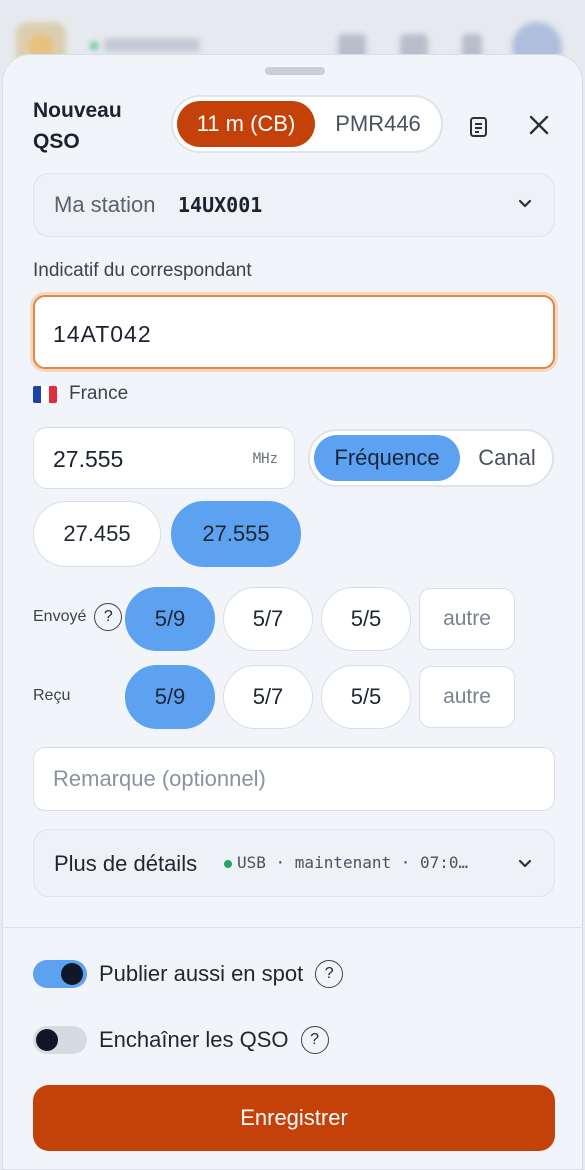 The height and width of the screenshot is (1170, 585). I want to click on correspondent-label: Indicatif du correspondant, so click(142, 270).